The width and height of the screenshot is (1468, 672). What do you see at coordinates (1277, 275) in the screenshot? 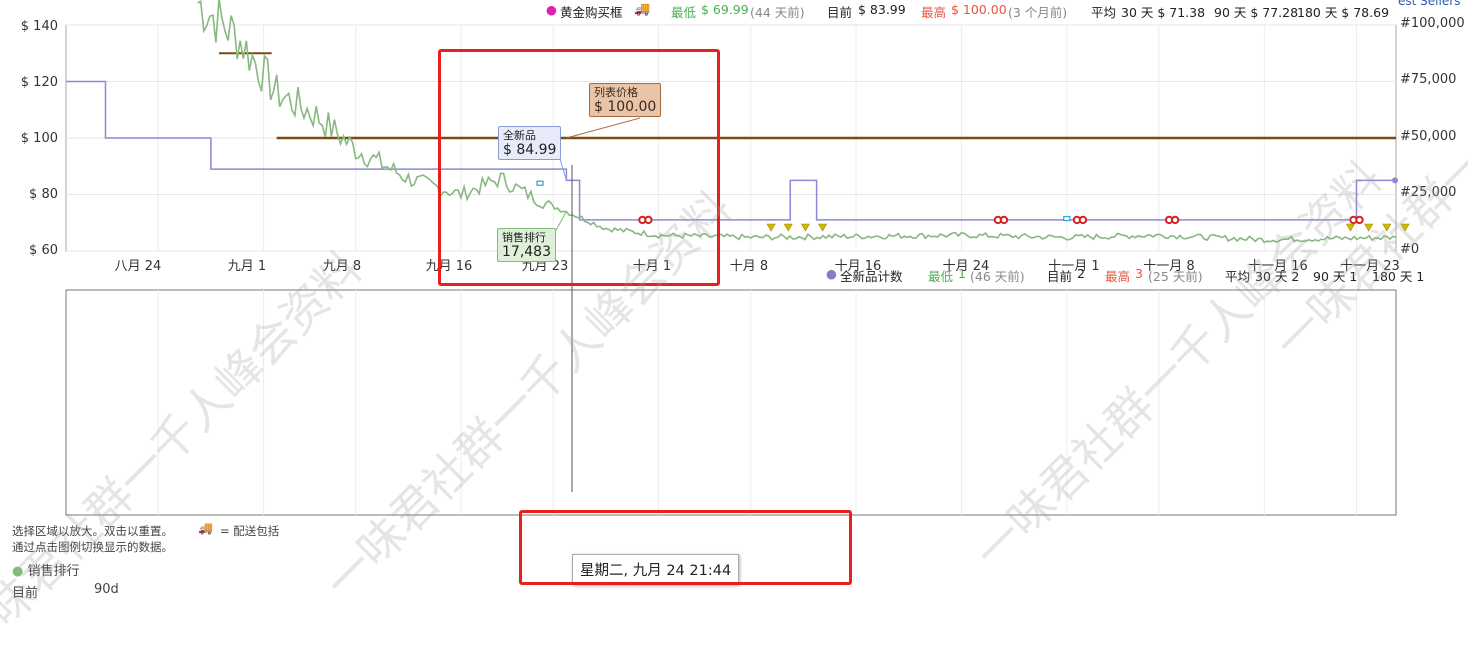
I see `count-avg30: 30 天 2` at bounding box center [1277, 275].